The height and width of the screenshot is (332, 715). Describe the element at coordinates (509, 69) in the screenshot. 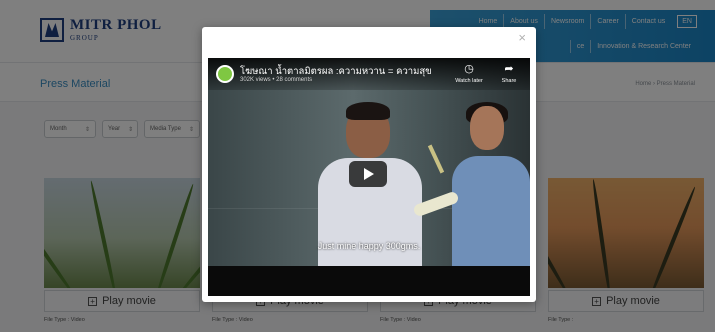

I see `share-arrow-icon: ➦` at that location.